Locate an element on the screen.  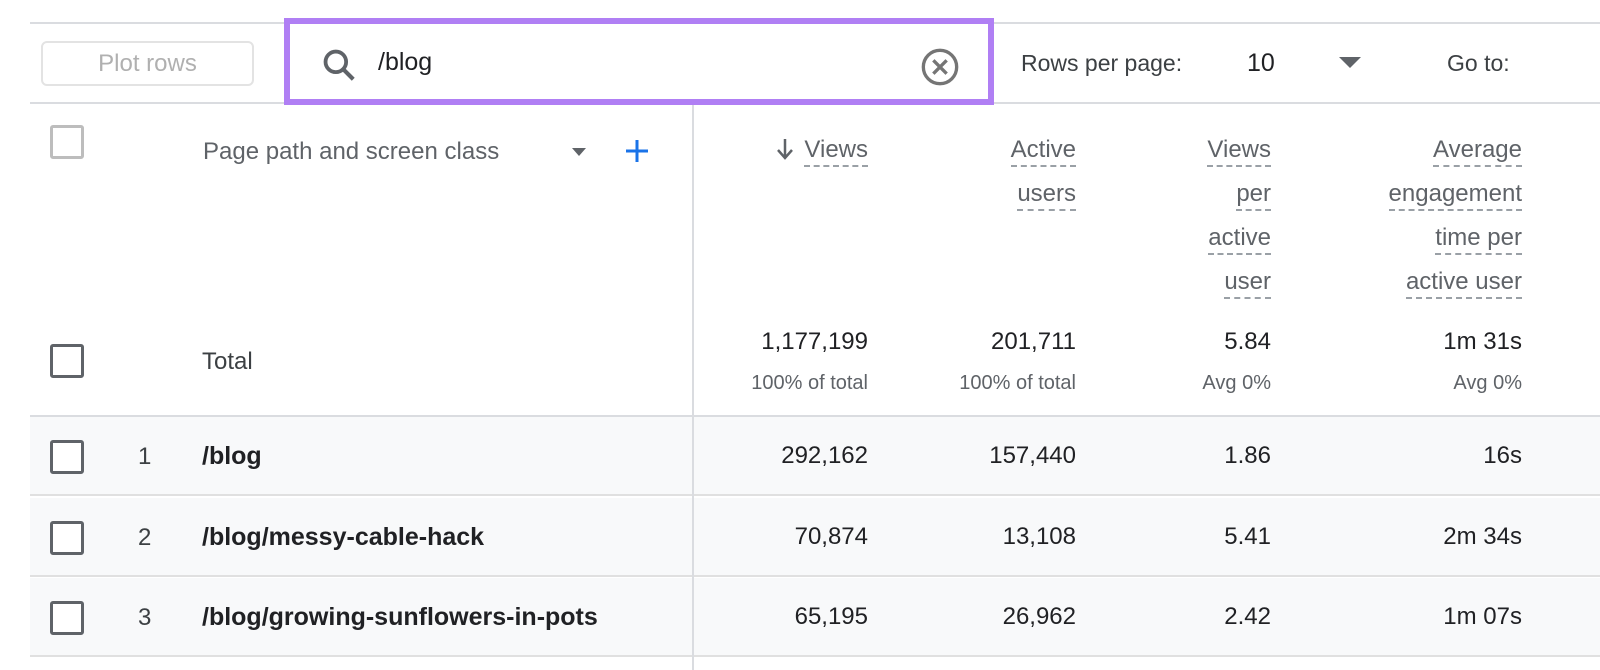
sort-descending-icon is located at coordinates (785, 149).